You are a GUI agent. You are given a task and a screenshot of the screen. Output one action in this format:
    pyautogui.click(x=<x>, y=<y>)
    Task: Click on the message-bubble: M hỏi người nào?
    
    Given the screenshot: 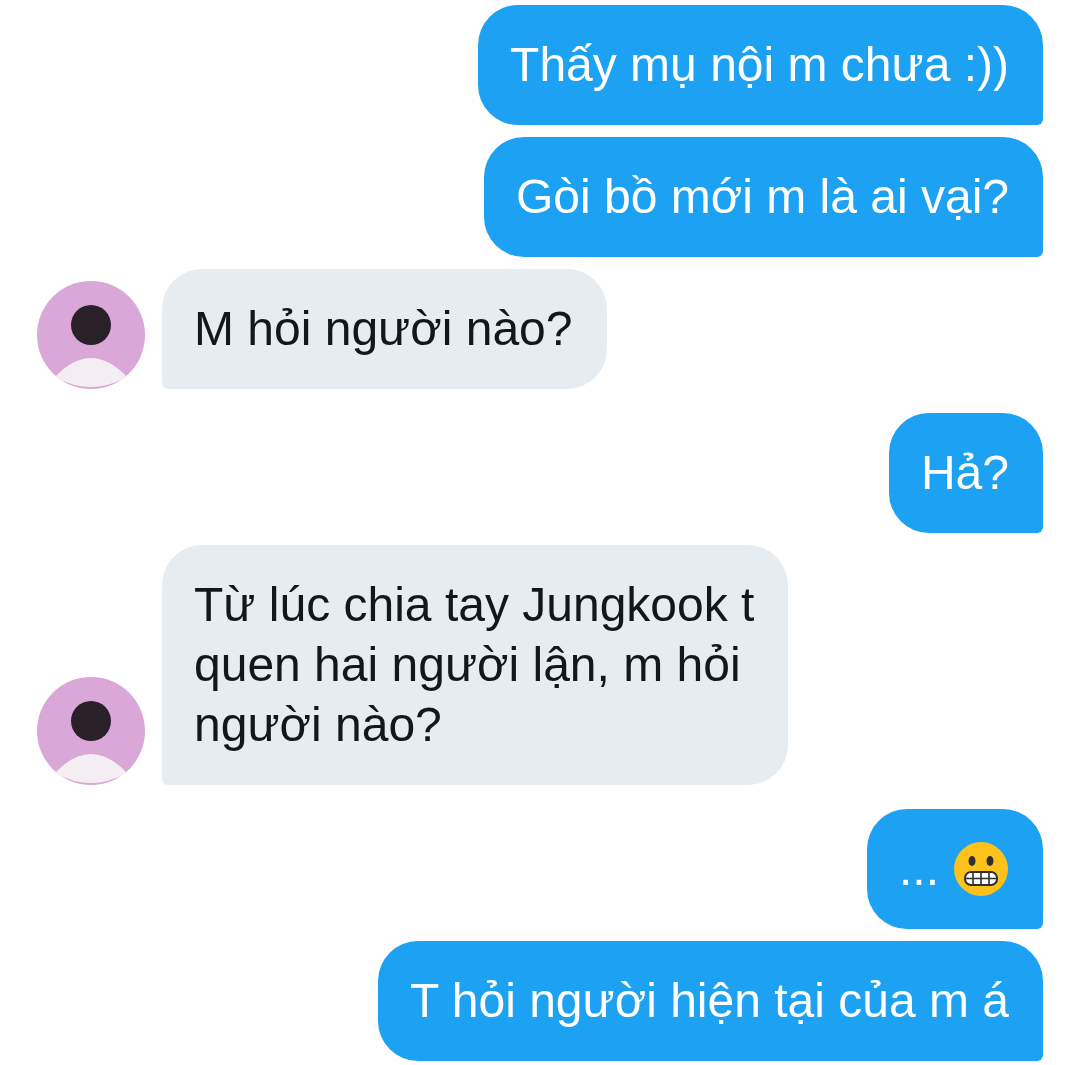 What is the action you would take?
    pyautogui.click(x=384, y=329)
    